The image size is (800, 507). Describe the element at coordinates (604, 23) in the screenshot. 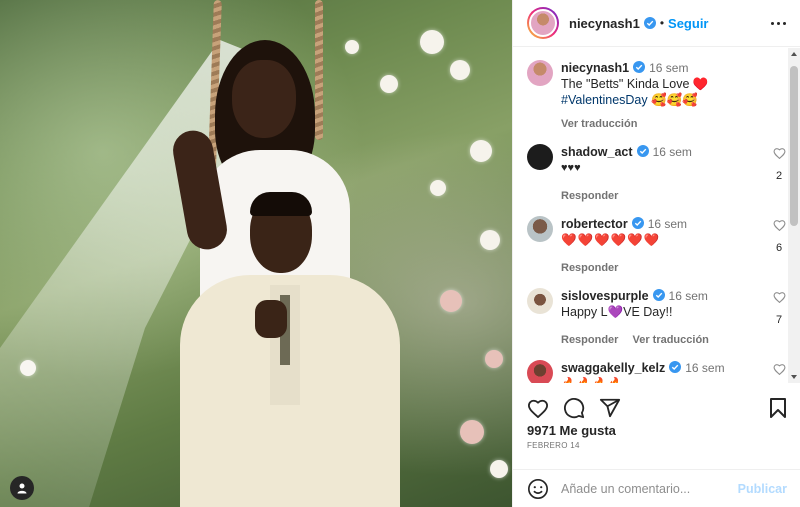

I see `author-username: niecynash1` at that location.